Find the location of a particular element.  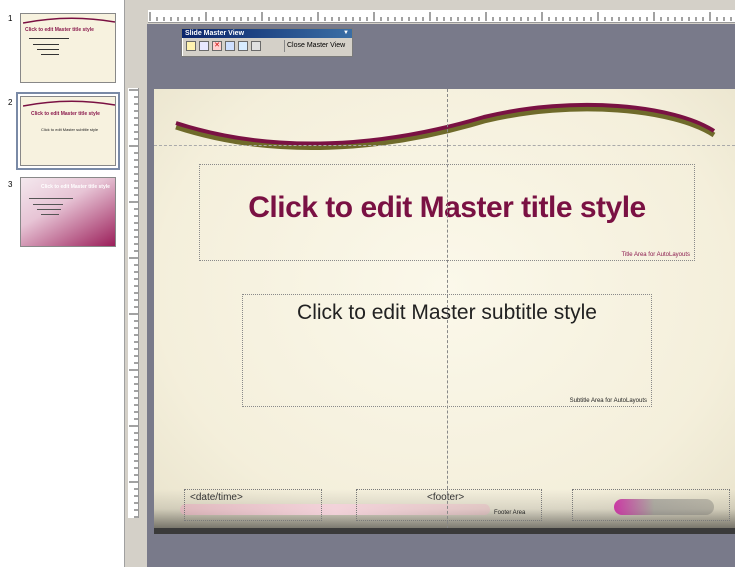

horizontal-guide is located at coordinates (444, 145).